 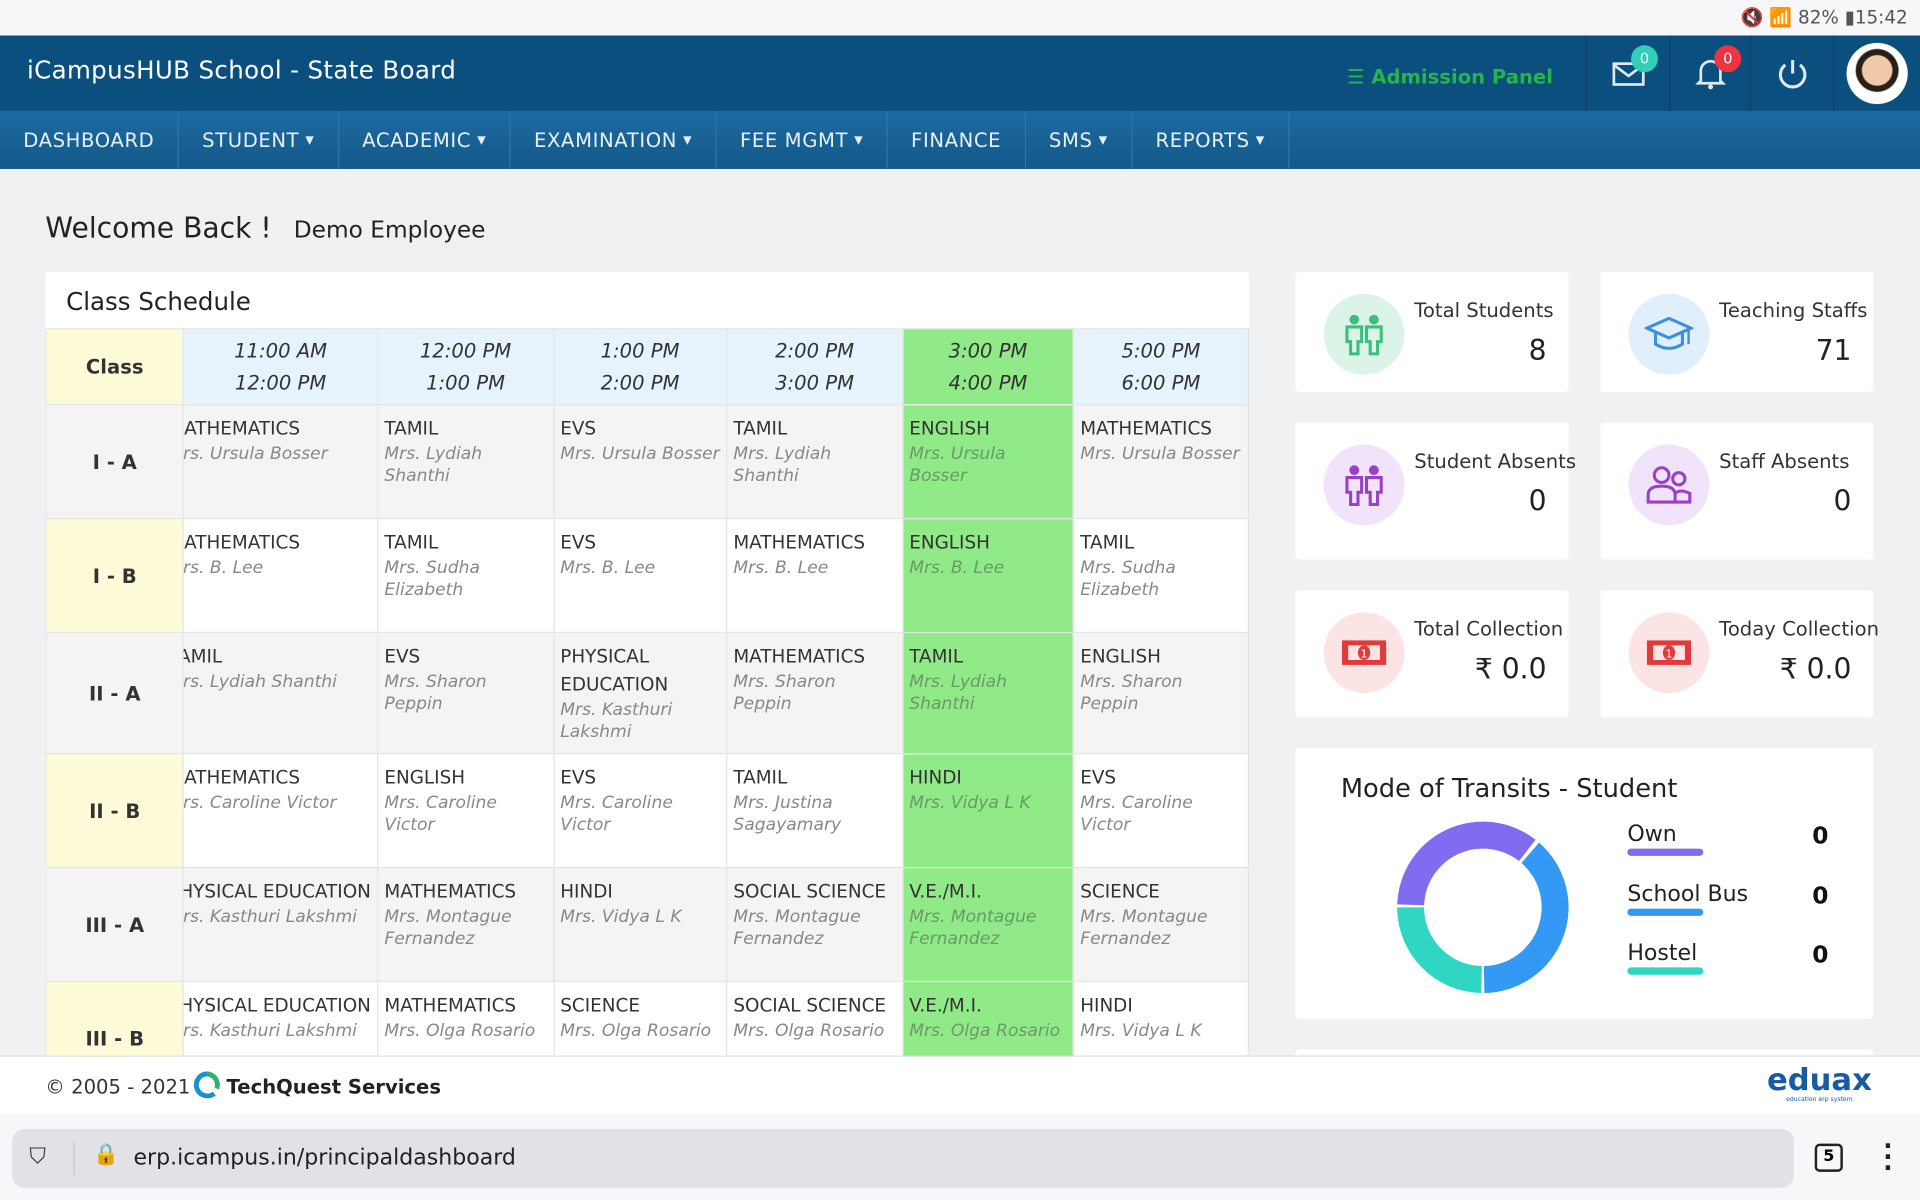 I want to click on notifications-button: 0, so click(x=1709, y=73).